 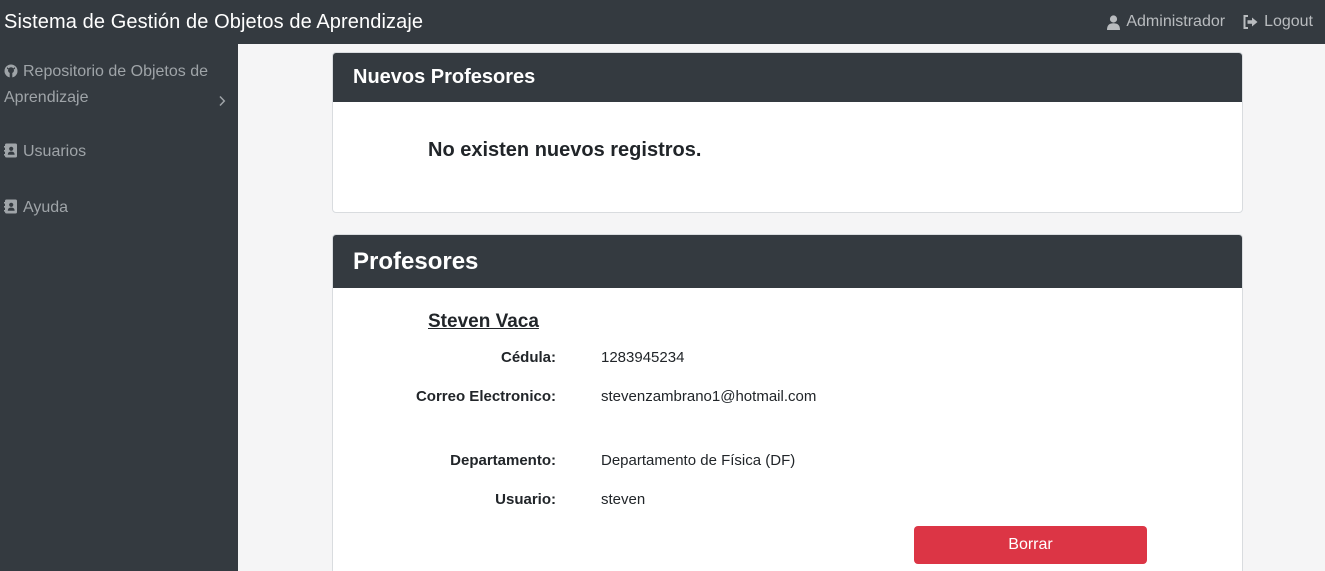 I want to click on sidebar-item-repositorio: Repositorio de Objetos de Aprendizaje, so click(x=115, y=85).